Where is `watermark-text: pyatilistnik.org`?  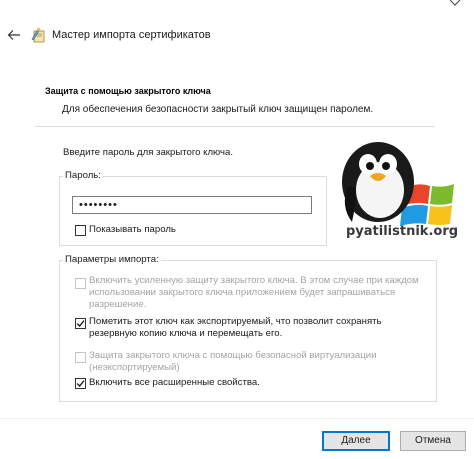
watermark-text: pyatilistnik.org is located at coordinates (402, 231).